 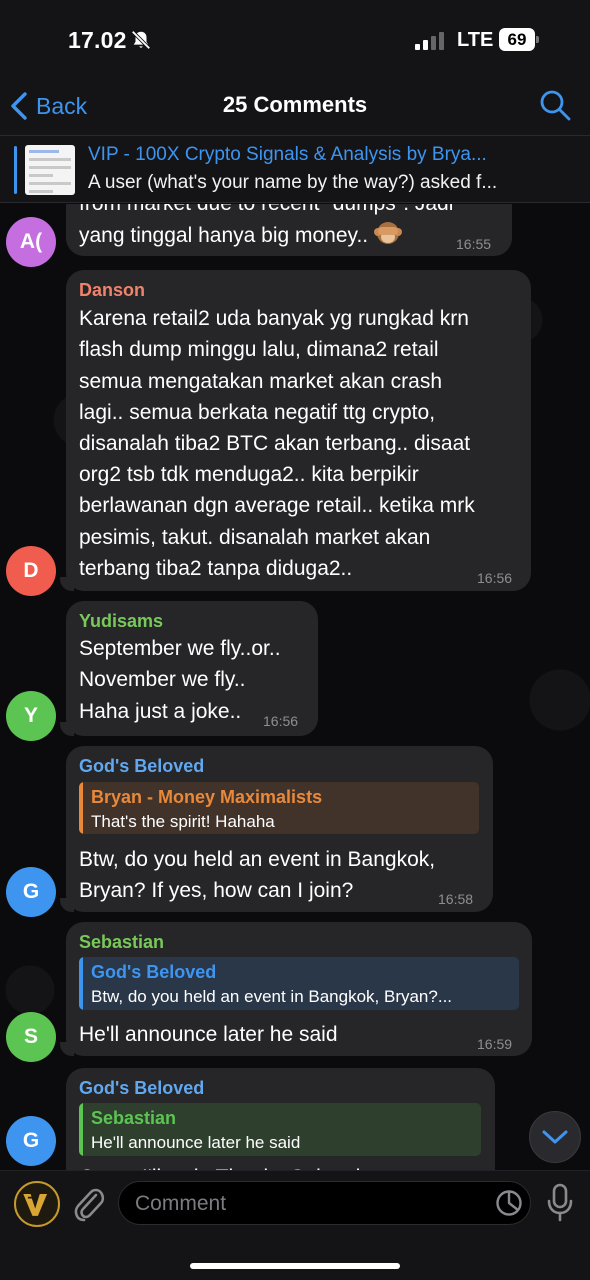 I want to click on home-indicator, so click(x=295, y=1266).